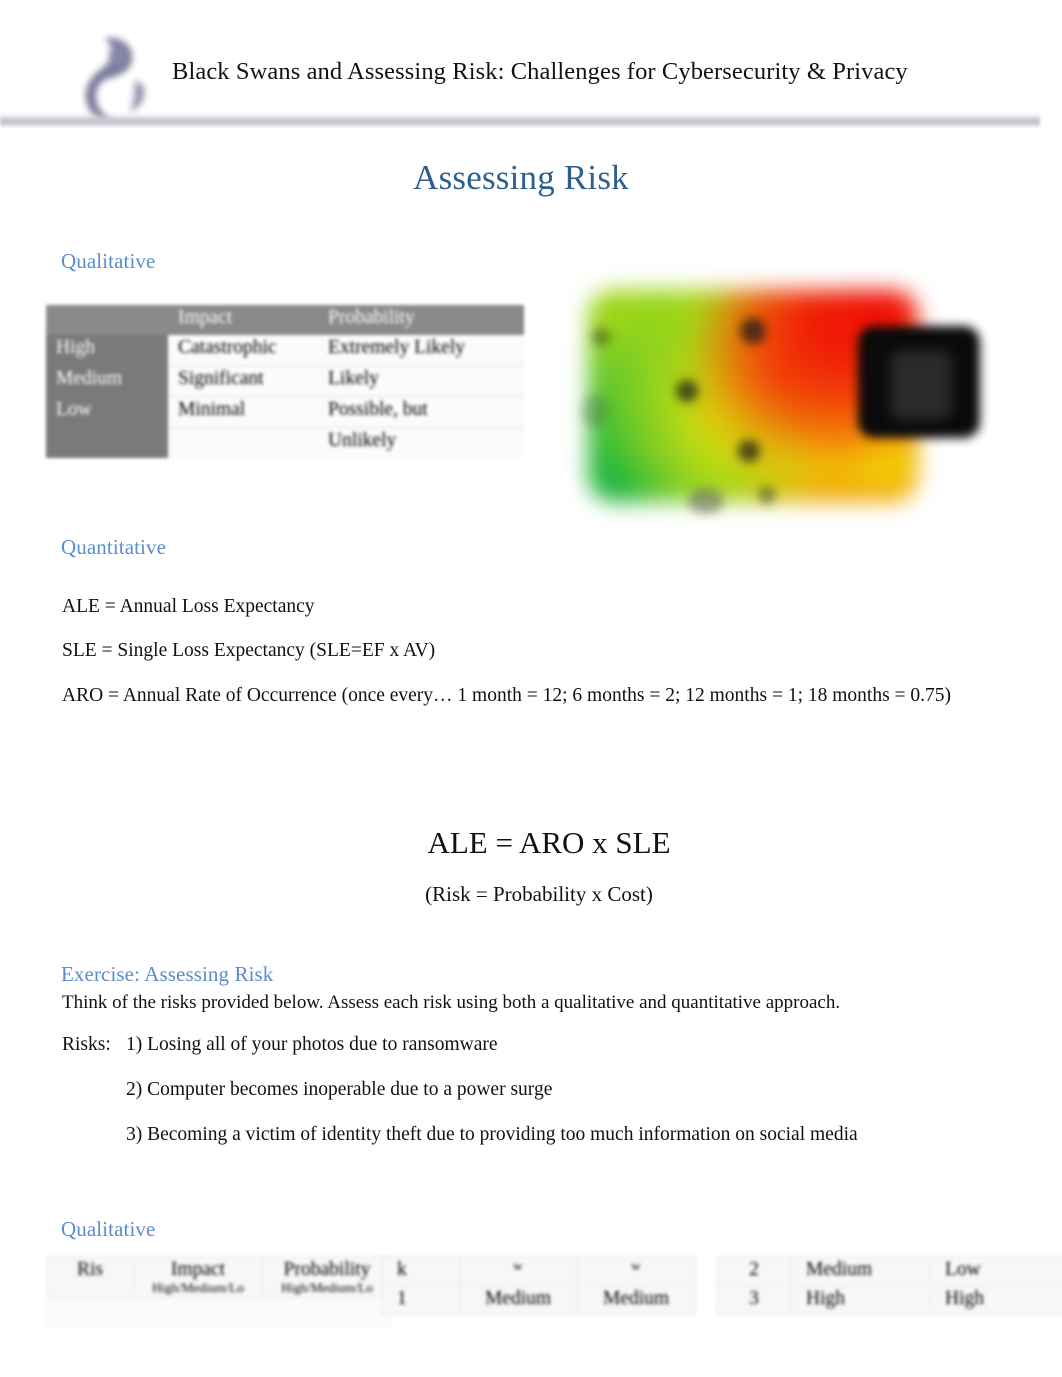 This screenshot has height=1377, width=1062. I want to click on section-heading-quantitative: Quantitative, so click(114, 547).